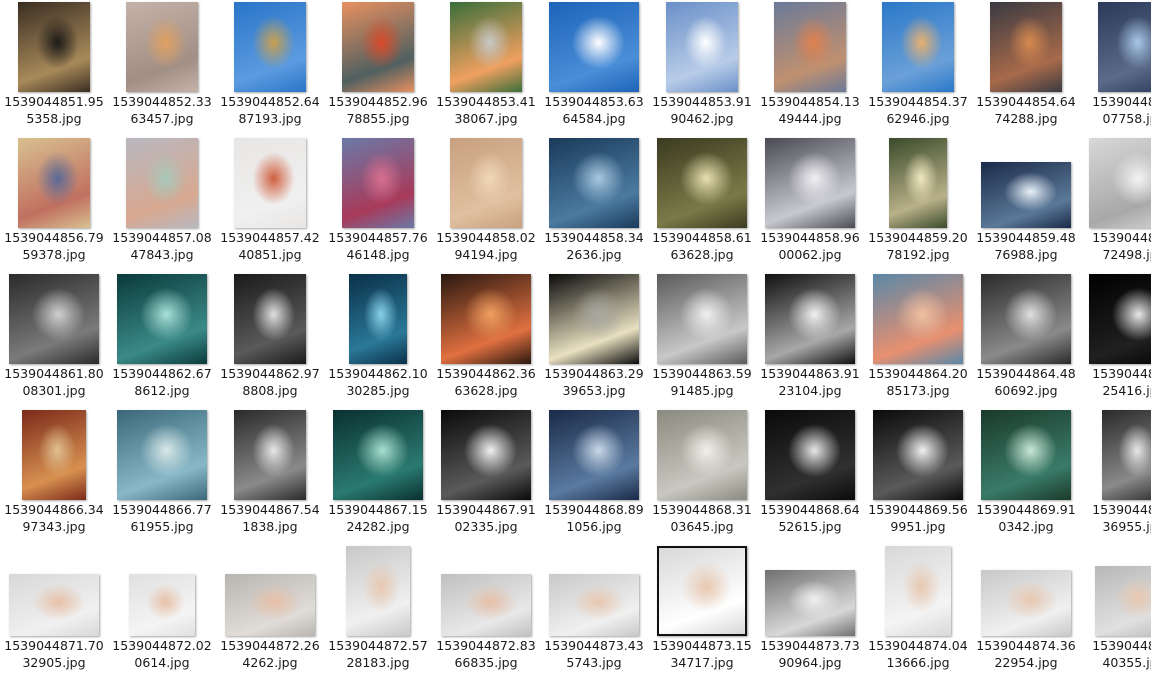 The width and height of the screenshot is (1151, 678). I want to click on file-item: 1539044854.13 49444.jpg, so click(810, 67).